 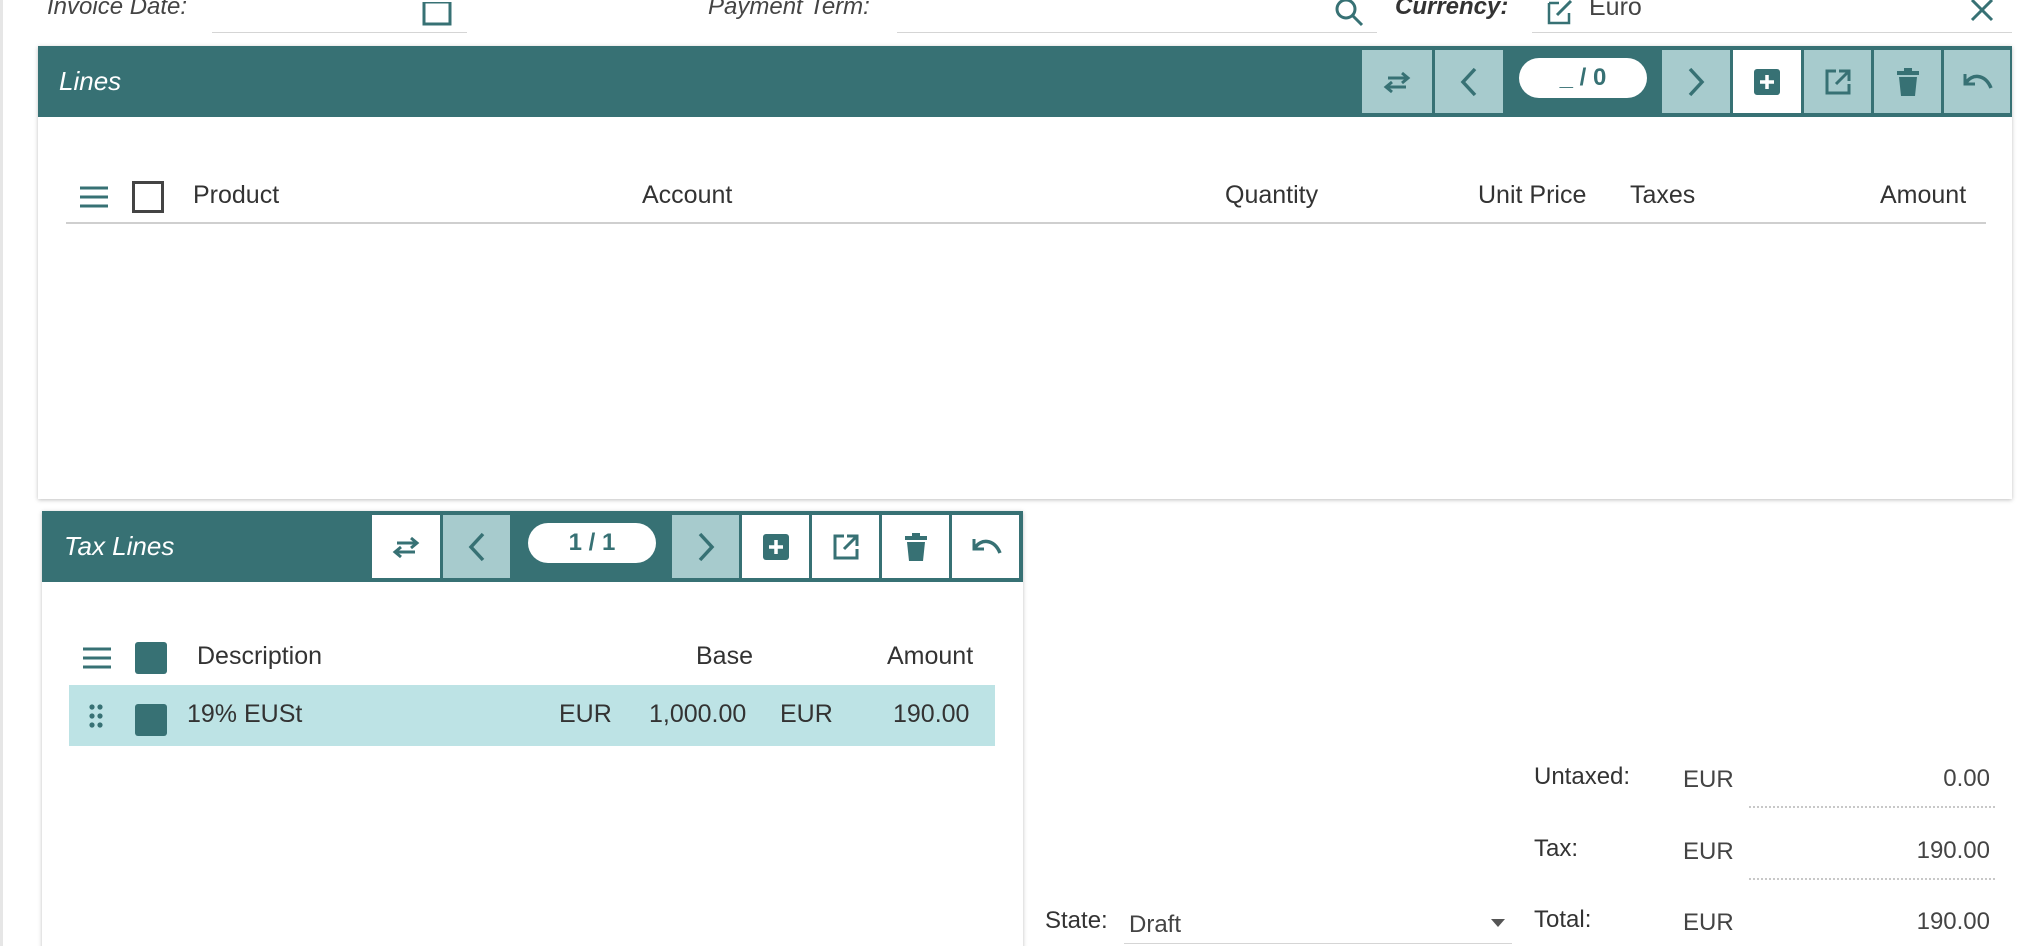 What do you see at coordinates (1556, 848) in the screenshot?
I see `tax-label: Tax:` at bounding box center [1556, 848].